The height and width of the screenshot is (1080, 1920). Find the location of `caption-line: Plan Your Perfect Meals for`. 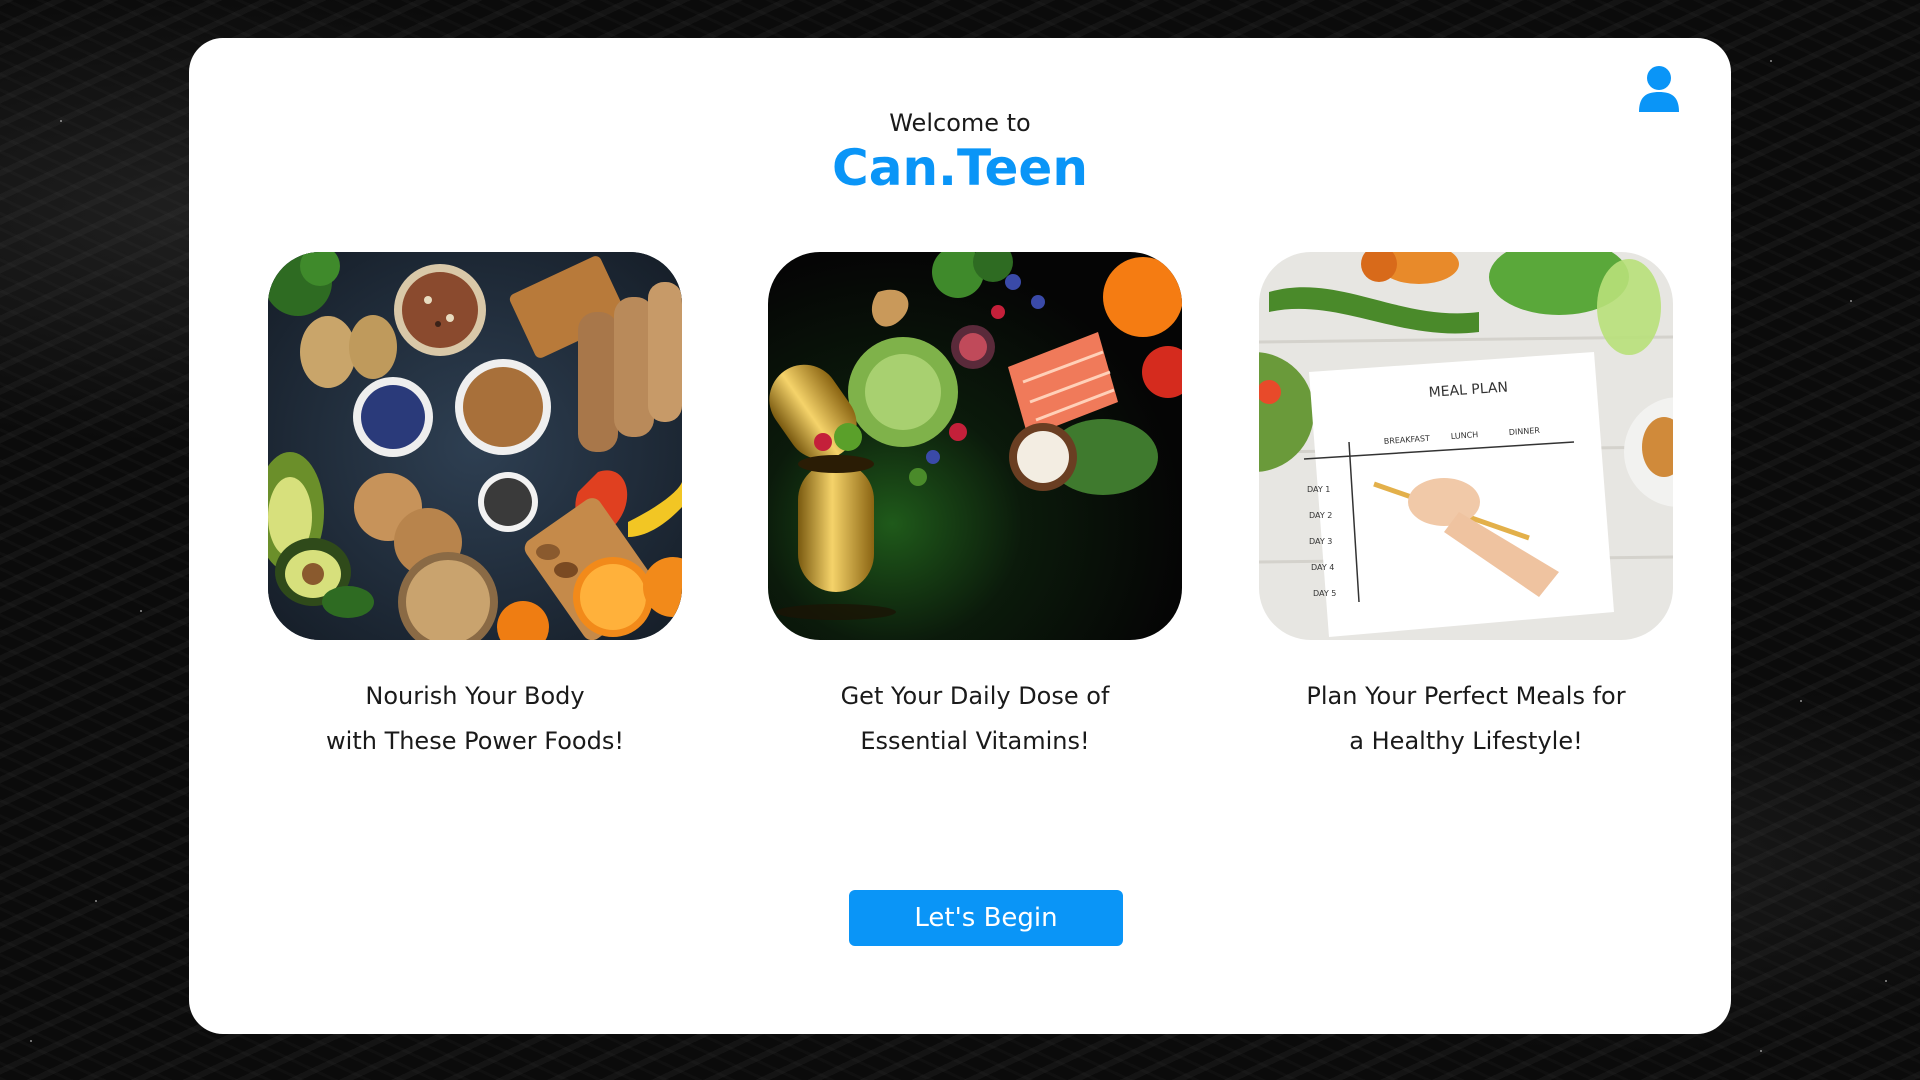

caption-line: Plan Your Perfect Meals for is located at coordinates (1466, 696).